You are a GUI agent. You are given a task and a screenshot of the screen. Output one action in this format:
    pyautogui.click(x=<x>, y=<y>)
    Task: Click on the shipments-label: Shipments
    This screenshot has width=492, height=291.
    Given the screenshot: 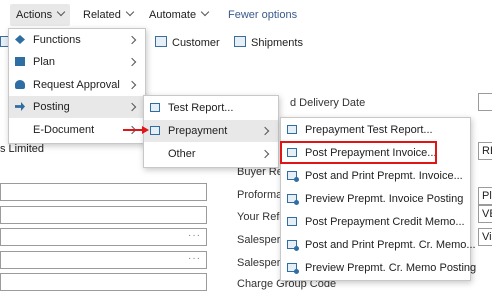 What is the action you would take?
    pyautogui.click(x=277, y=43)
    